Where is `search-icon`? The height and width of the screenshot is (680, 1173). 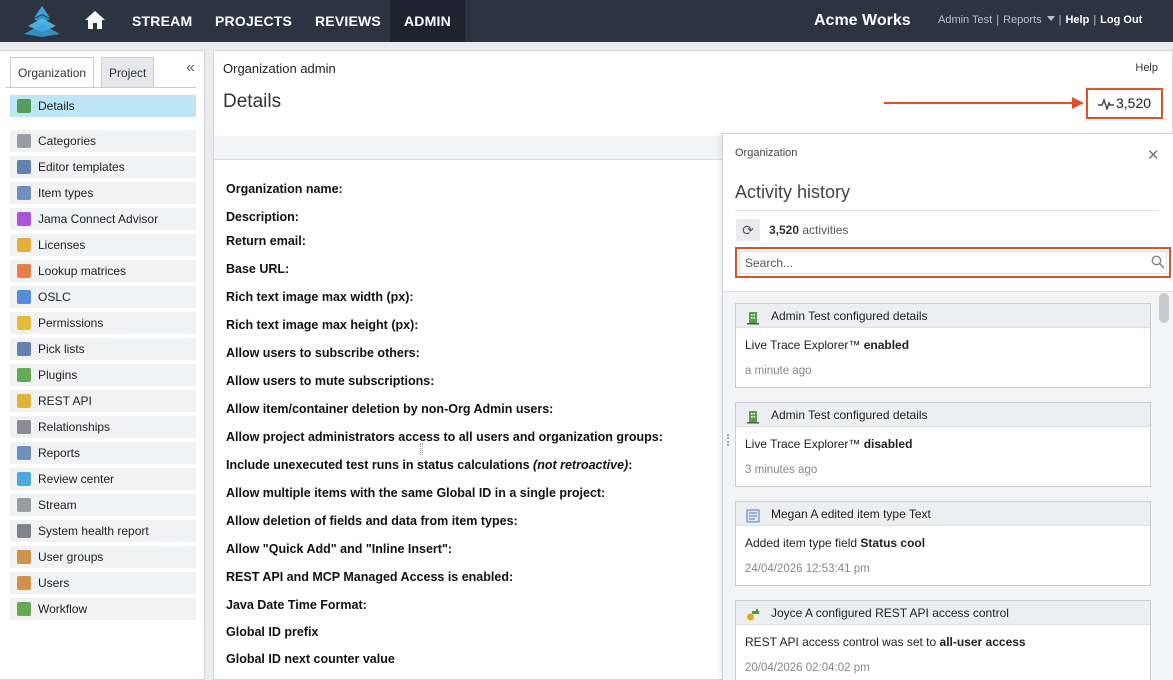 search-icon is located at coordinates (1158, 262).